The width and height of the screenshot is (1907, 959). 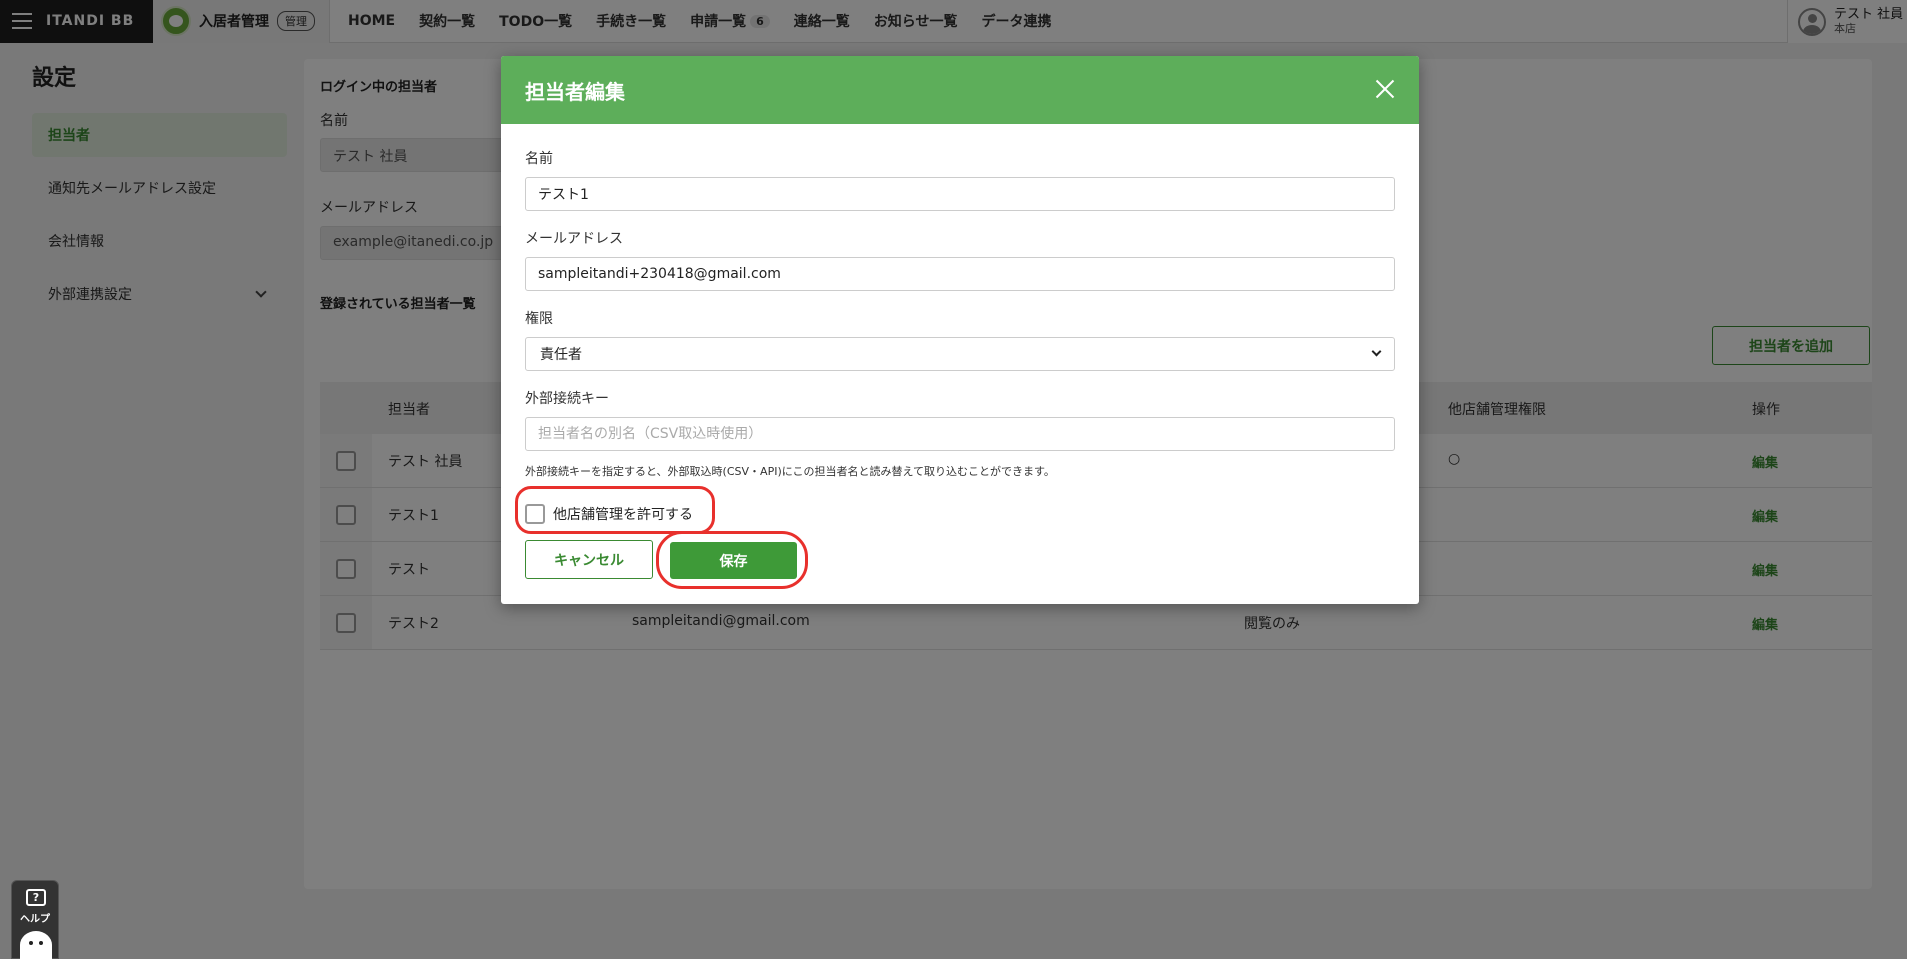 What do you see at coordinates (36, 897) in the screenshot?
I see `help-icon: ?` at bounding box center [36, 897].